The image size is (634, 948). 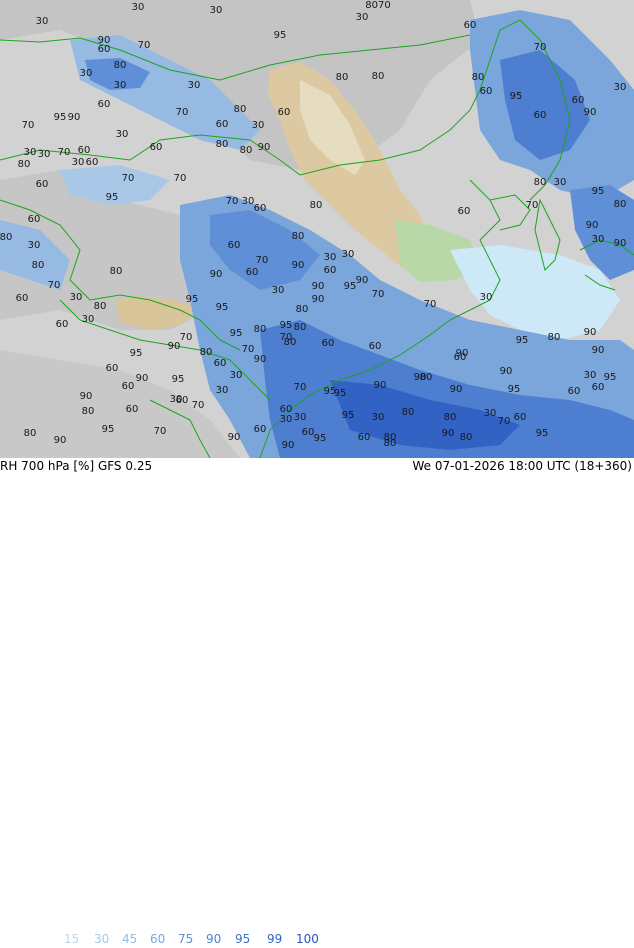 What do you see at coordinates (522, 466) in the screenshot?
I see `valid-time-label: We 07-01-2026 18:00 UTC (18+360)` at bounding box center [522, 466].